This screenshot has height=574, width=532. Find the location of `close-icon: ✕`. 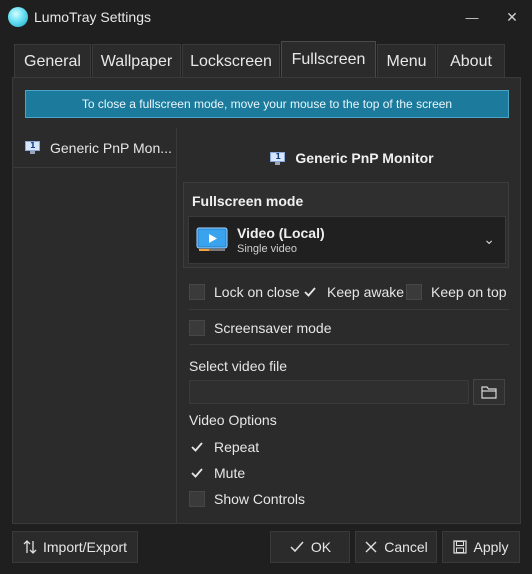

close-icon: ✕ is located at coordinates (512, 16).